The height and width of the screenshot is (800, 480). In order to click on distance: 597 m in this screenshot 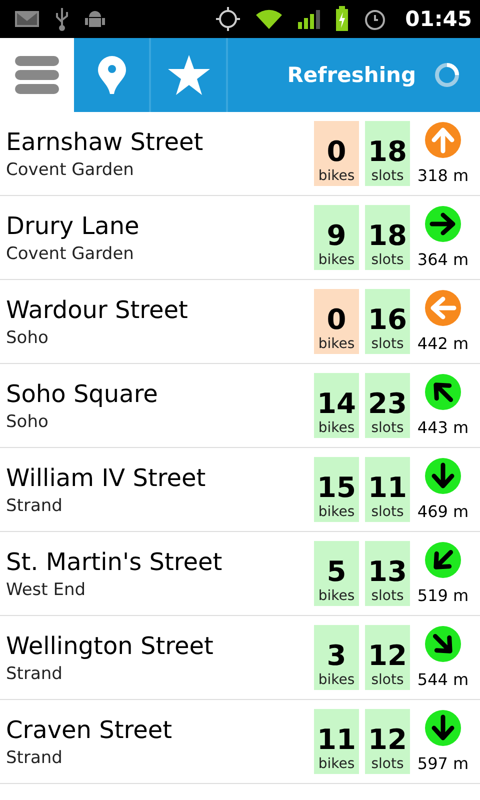, I will do `click(443, 763)`.